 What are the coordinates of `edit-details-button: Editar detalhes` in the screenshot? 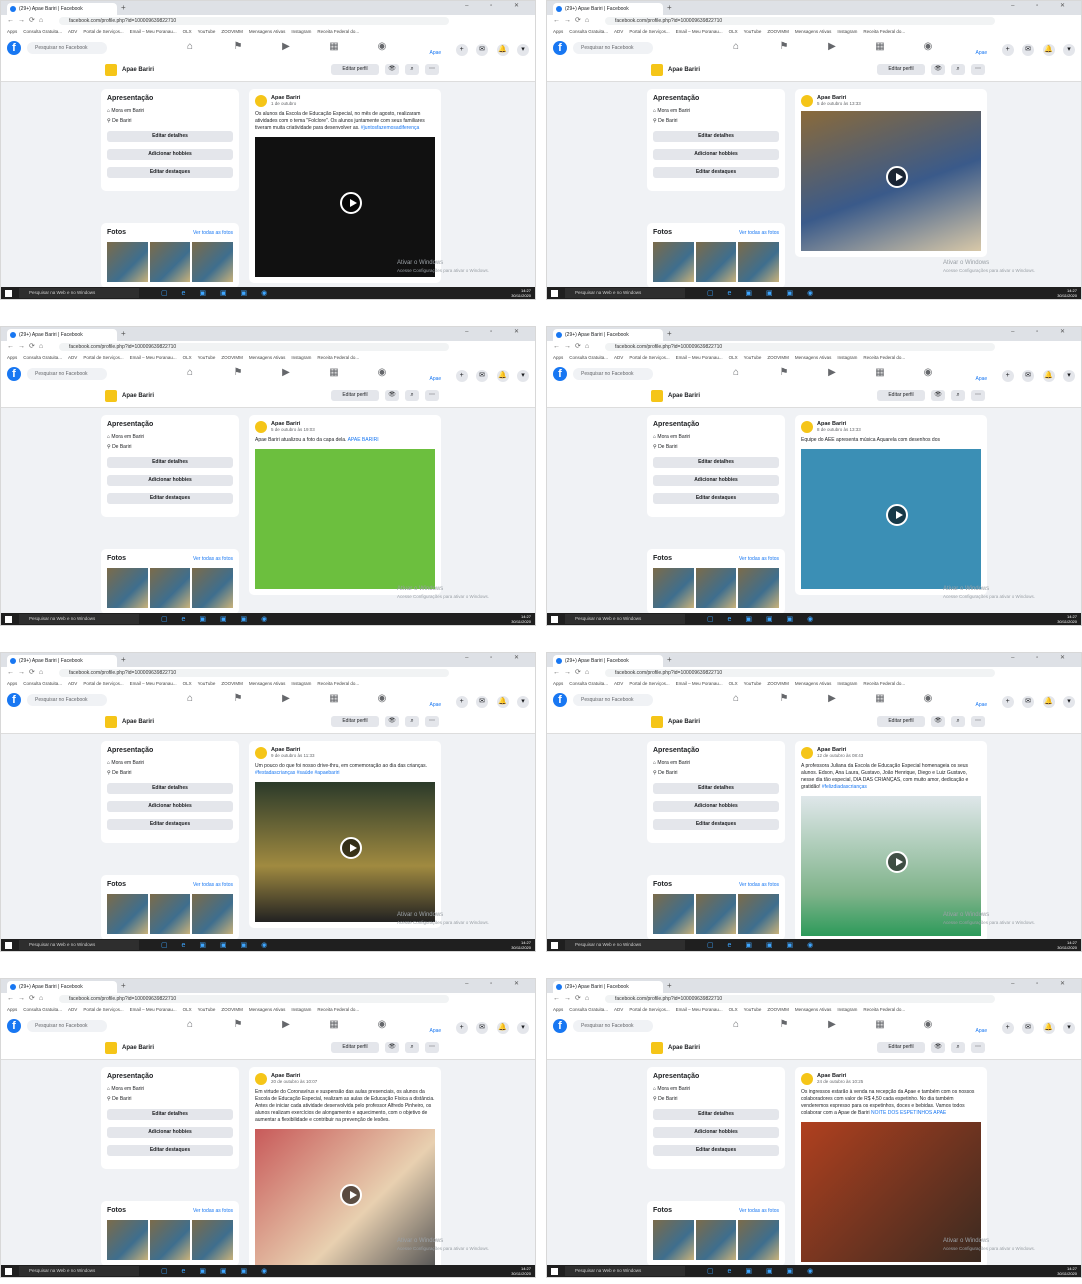 It's located at (716, 788).